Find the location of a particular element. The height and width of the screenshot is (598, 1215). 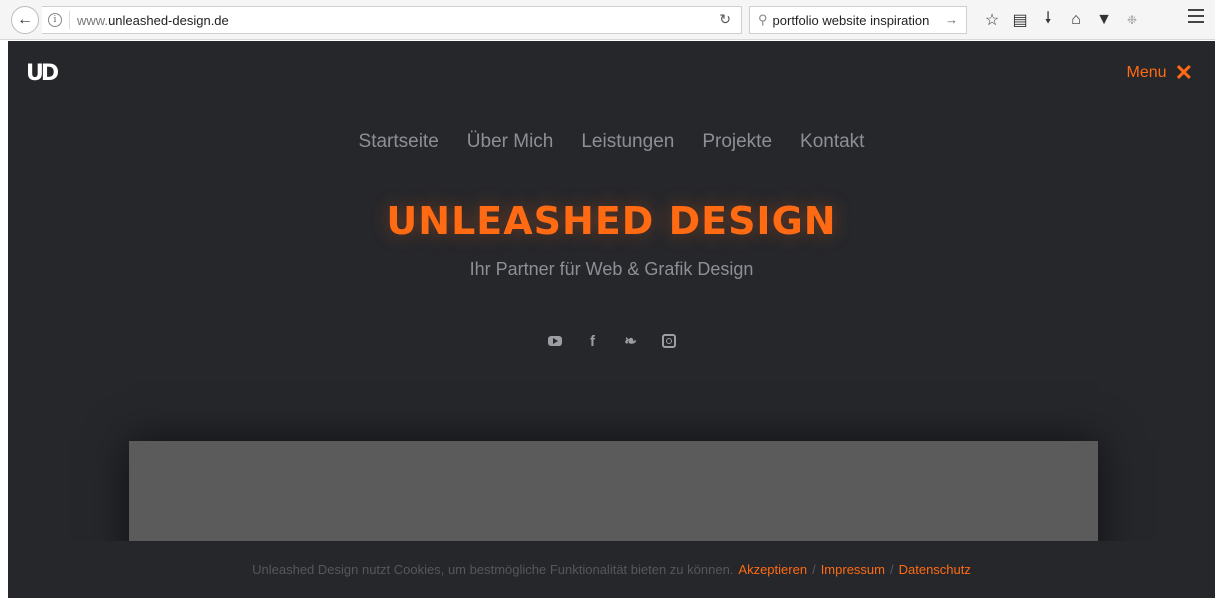

site-logo: UD is located at coordinates (42, 73).